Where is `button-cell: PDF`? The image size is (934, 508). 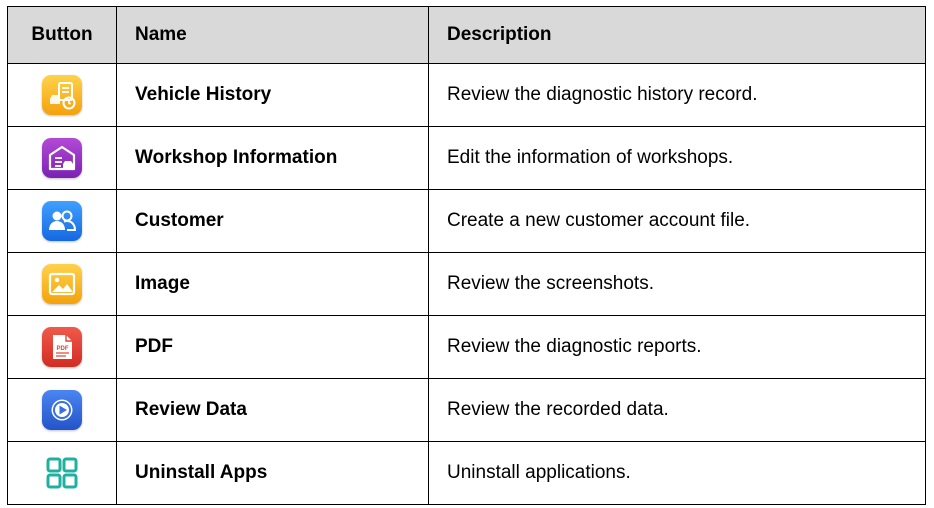
button-cell: PDF is located at coordinates (62, 347).